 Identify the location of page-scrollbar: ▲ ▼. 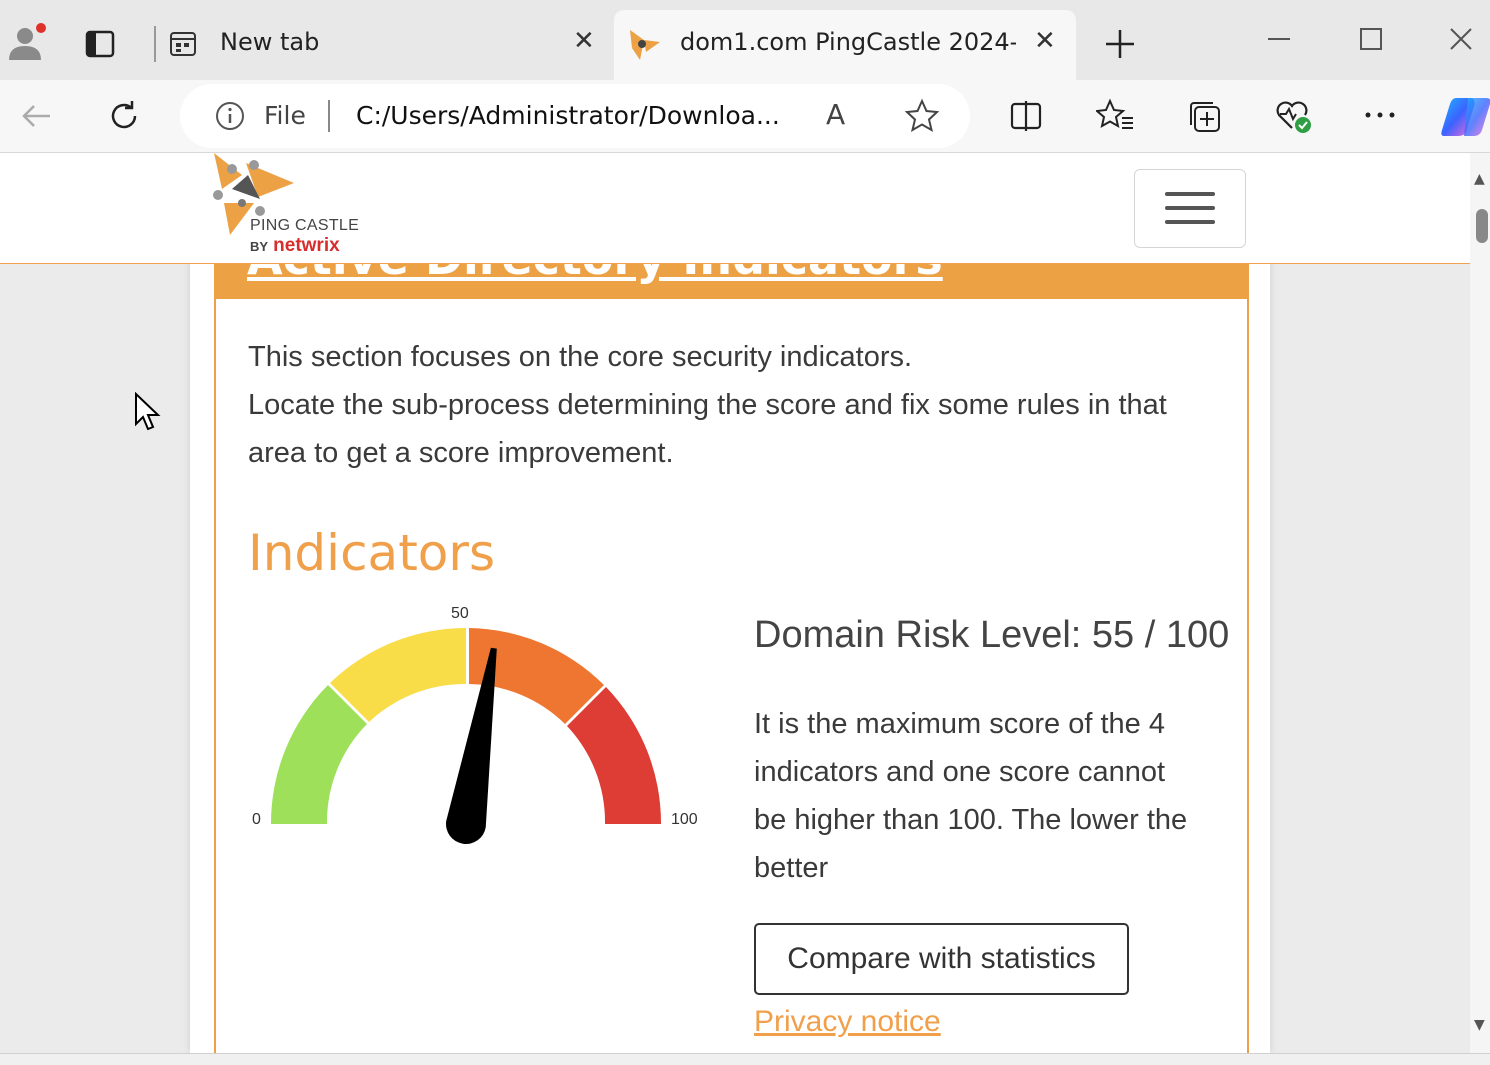
(1480, 603).